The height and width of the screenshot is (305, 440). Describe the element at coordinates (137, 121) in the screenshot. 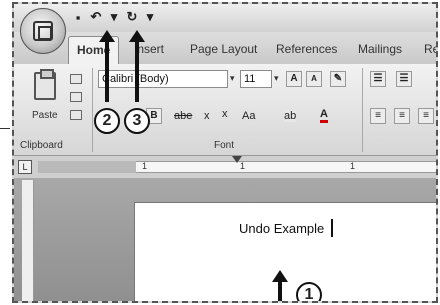

I see `callout-3: 3` at that location.